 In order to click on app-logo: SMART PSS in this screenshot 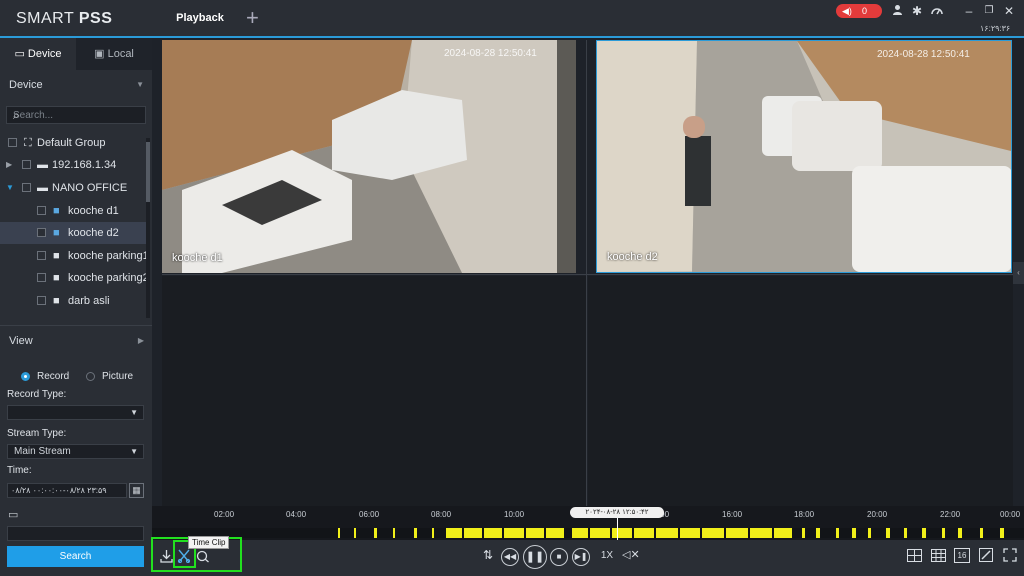, I will do `click(64, 19)`.